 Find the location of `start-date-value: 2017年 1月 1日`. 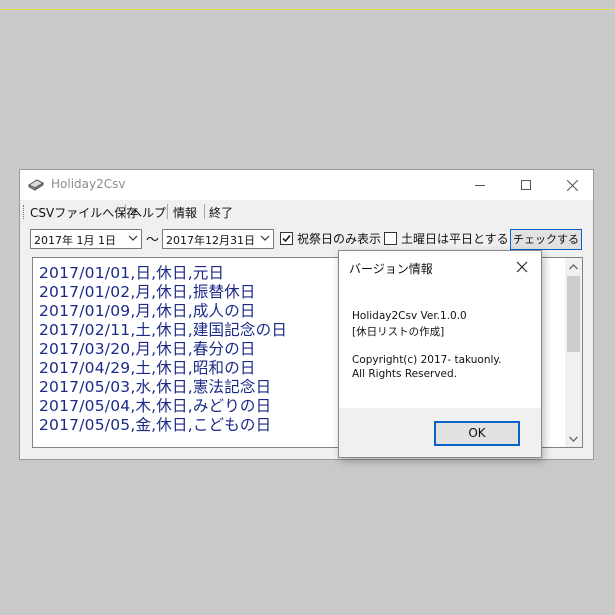

start-date-value: 2017年 1月 1日 is located at coordinates (75, 240).